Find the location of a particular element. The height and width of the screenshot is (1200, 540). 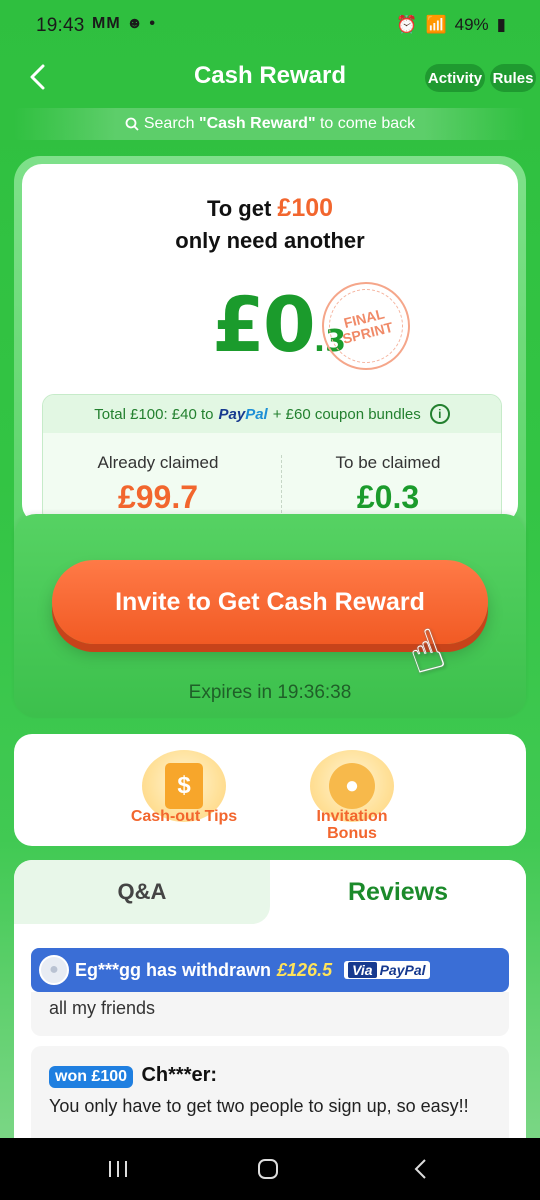

chevron-left-icon is located at coordinates (420, 1169).